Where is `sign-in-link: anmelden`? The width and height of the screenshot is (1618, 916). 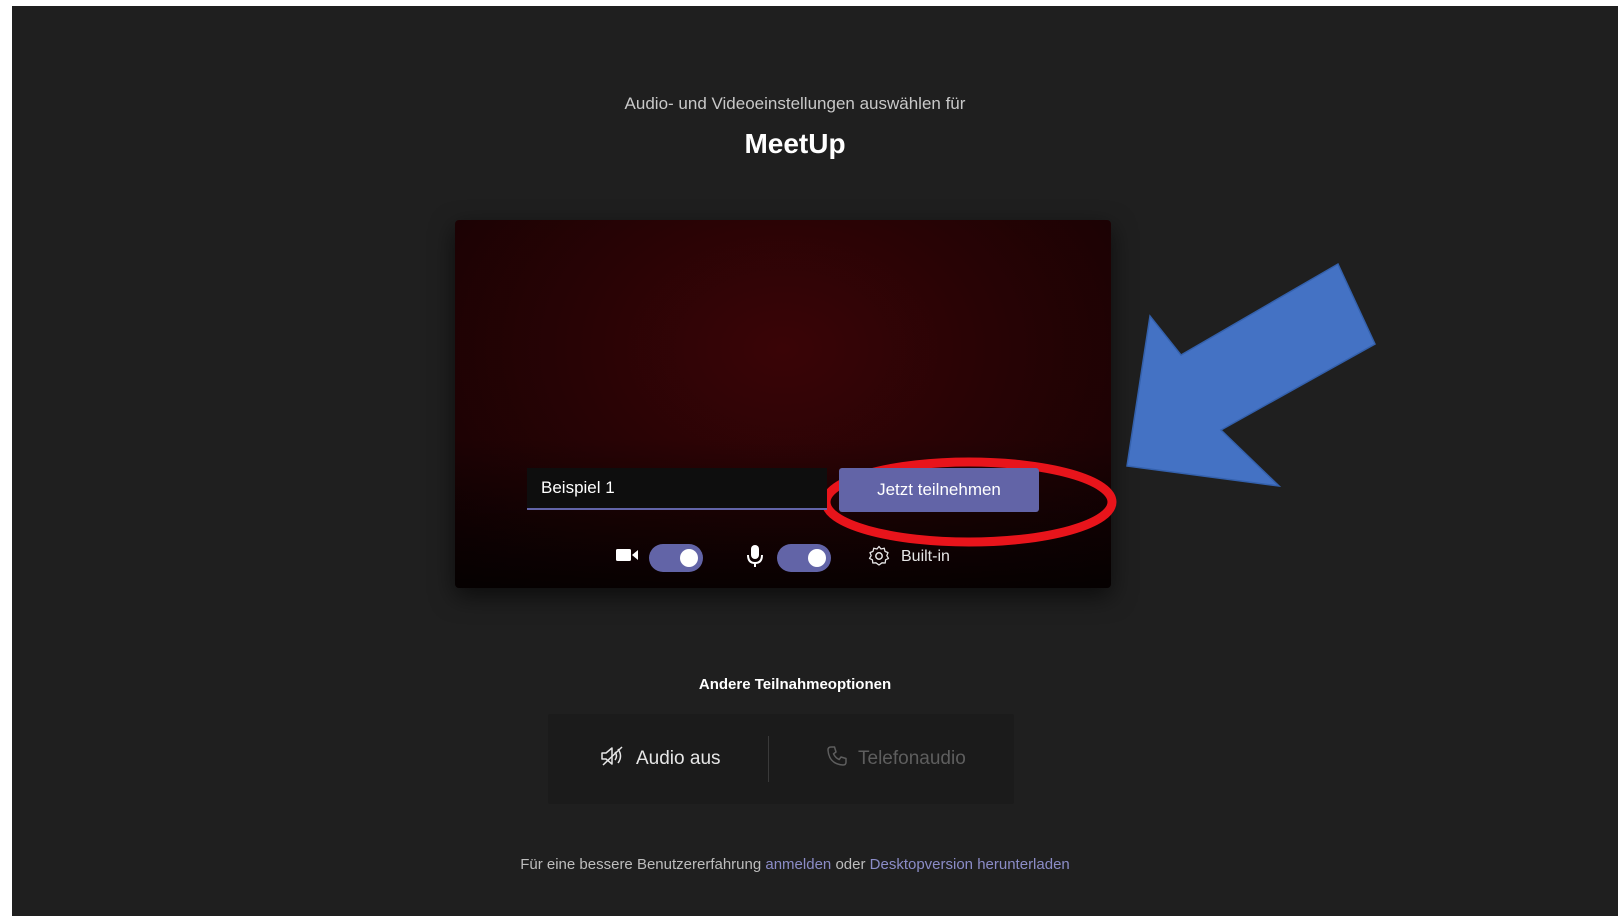
sign-in-link: anmelden is located at coordinates (798, 864).